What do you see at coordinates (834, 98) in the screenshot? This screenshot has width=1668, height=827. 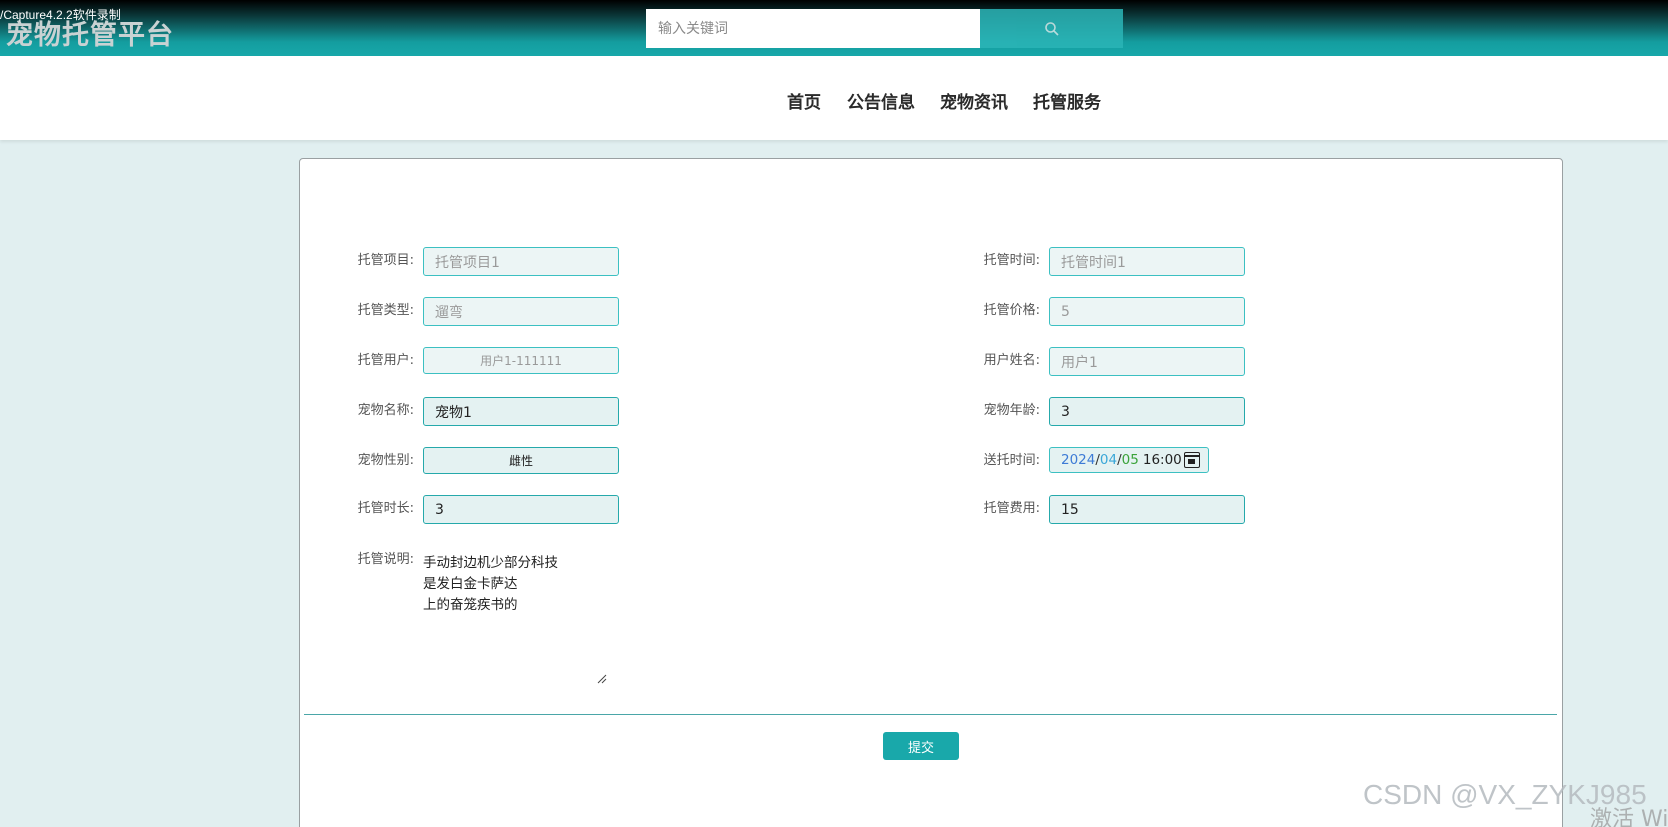 I see `main-nav: 首页 公告信息 宠物资讯 托管服务` at bounding box center [834, 98].